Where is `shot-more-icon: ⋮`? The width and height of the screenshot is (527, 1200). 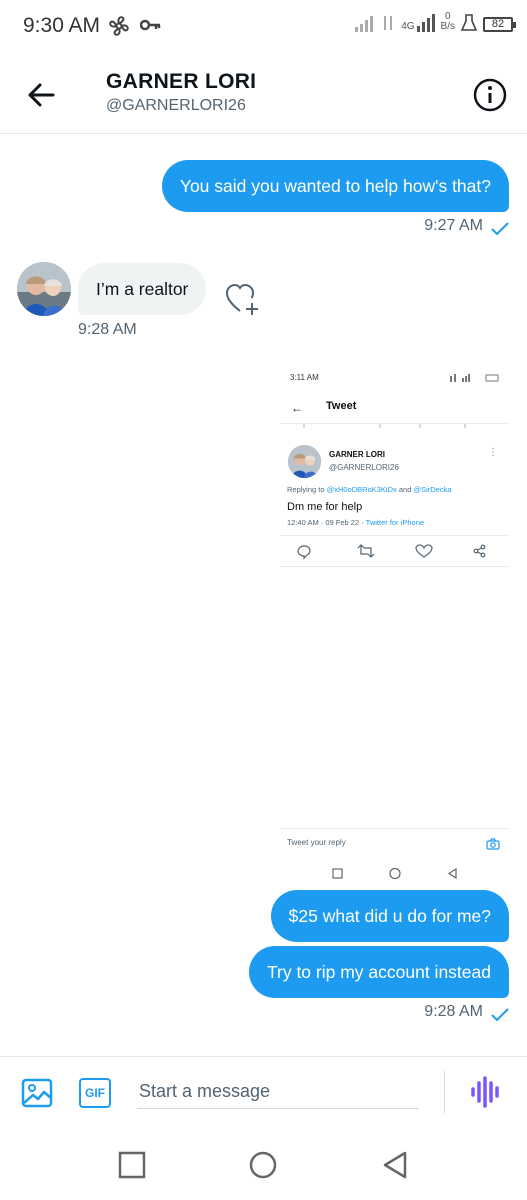
shot-more-icon: ⋮ is located at coordinates (493, 452).